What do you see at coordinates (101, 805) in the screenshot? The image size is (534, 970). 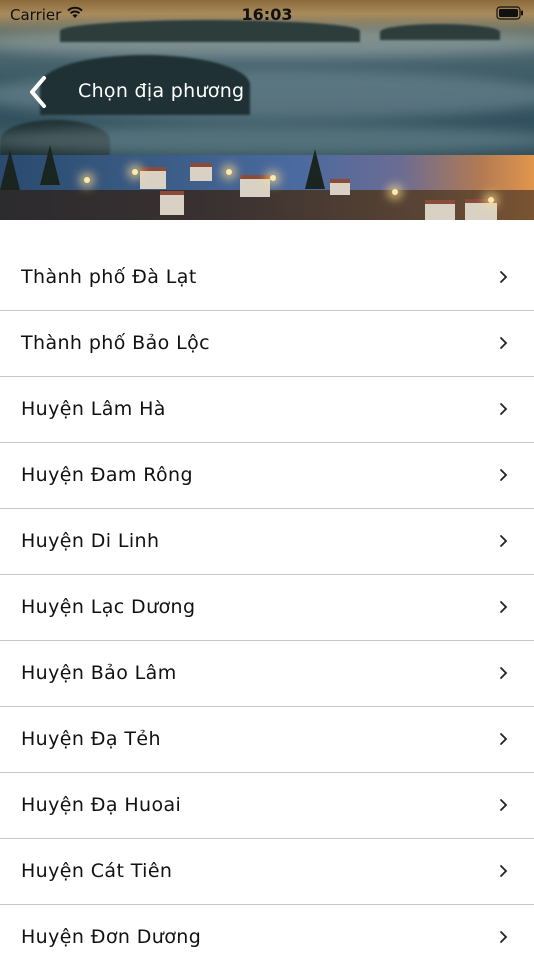 I see `list-item-label: Huyện Đạ Huoai` at bounding box center [101, 805].